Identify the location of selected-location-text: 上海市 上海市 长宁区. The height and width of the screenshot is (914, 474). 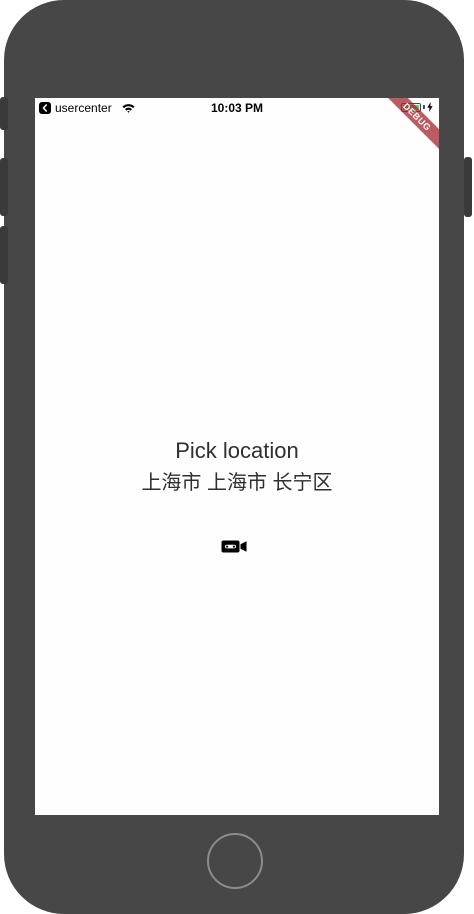
(237, 483).